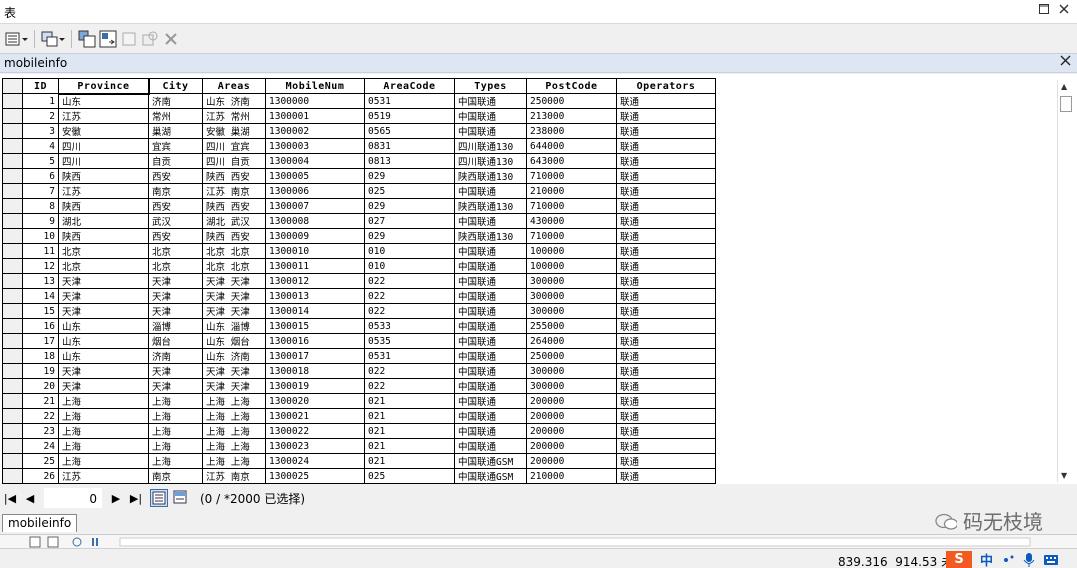 This screenshot has width=1077, height=568. Describe the element at coordinates (16, 39) in the screenshot. I see `table-options-button` at that location.